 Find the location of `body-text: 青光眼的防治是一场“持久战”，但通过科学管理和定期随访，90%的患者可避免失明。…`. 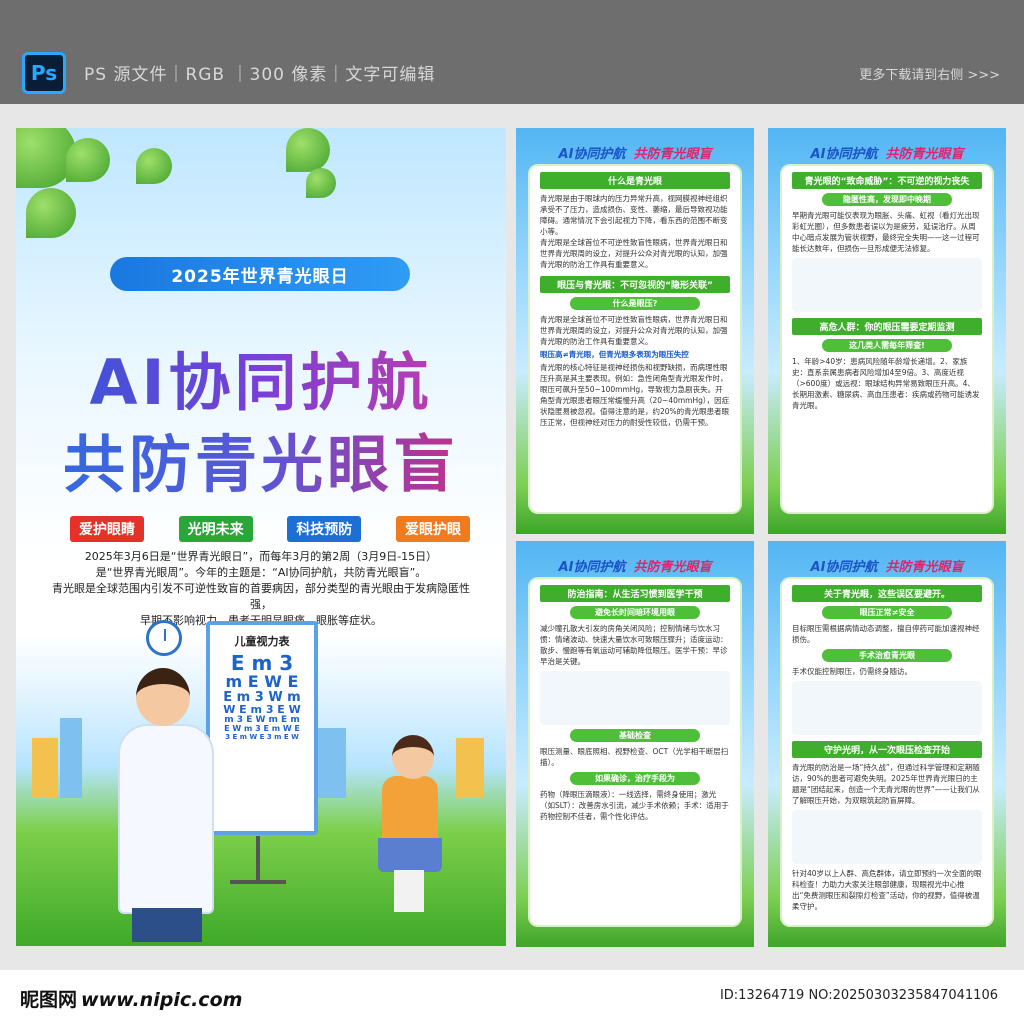

body-text: 青光眼的防治是一场“持久战”，但通过科学管理和定期随访，90%的患者可避免失明。… is located at coordinates (886, 784).